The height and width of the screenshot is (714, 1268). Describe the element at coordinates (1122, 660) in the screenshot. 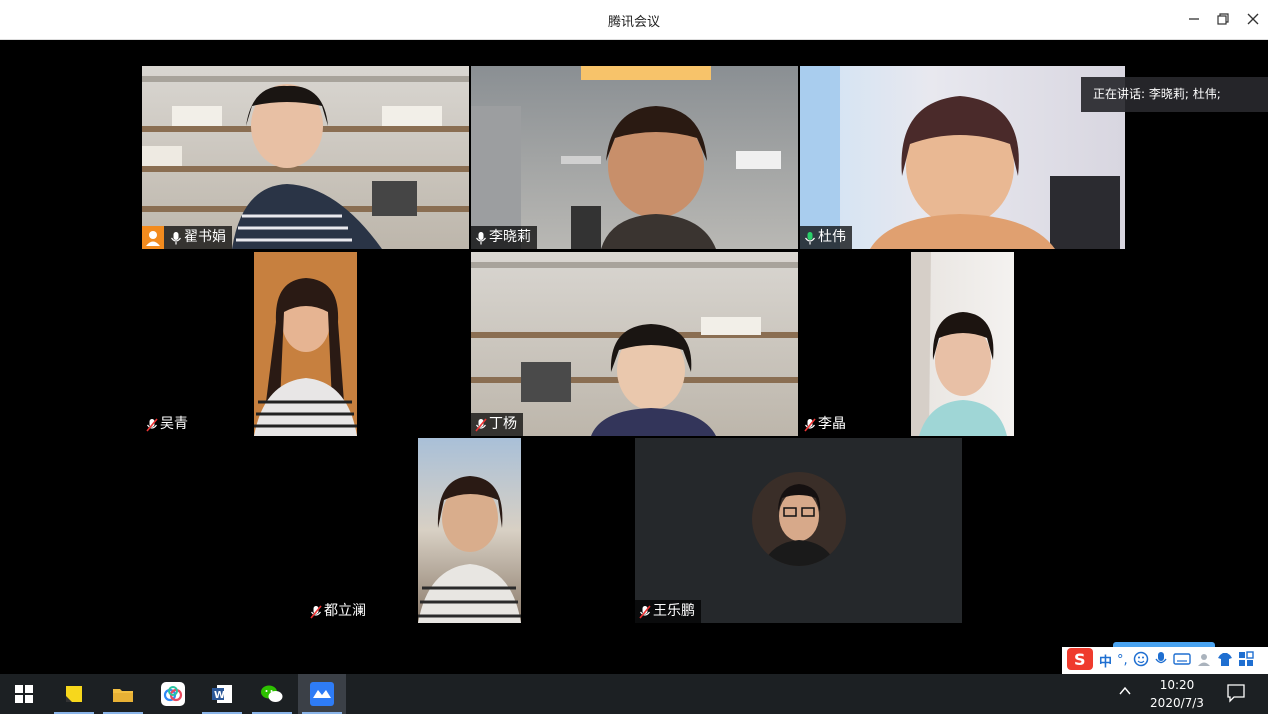

I see `ime-punct-toggle: °,` at that location.